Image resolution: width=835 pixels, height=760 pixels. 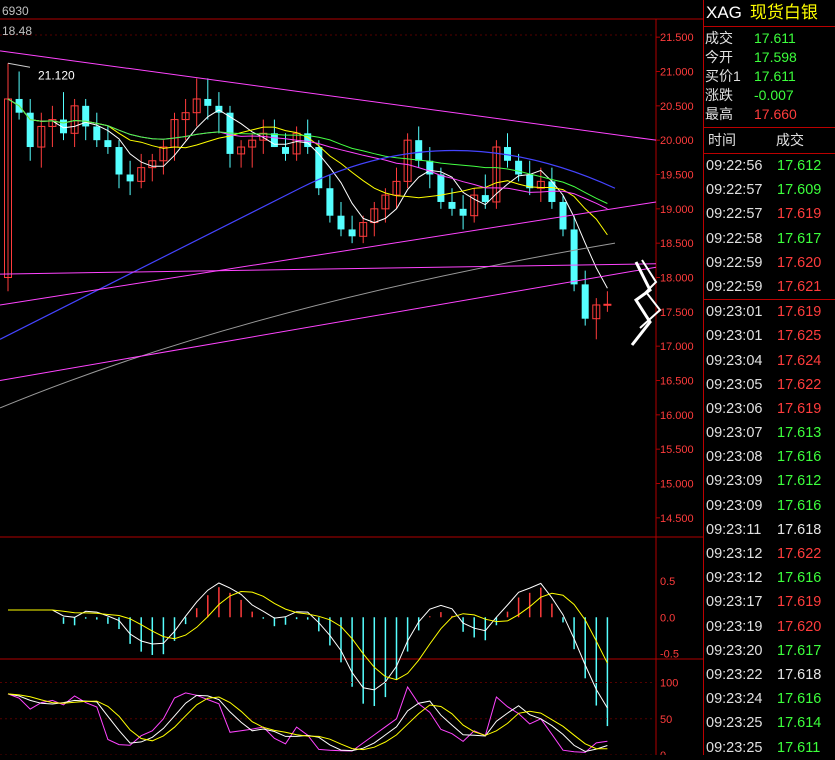 I want to click on price-tick-label: 16.000, so click(x=677, y=416).